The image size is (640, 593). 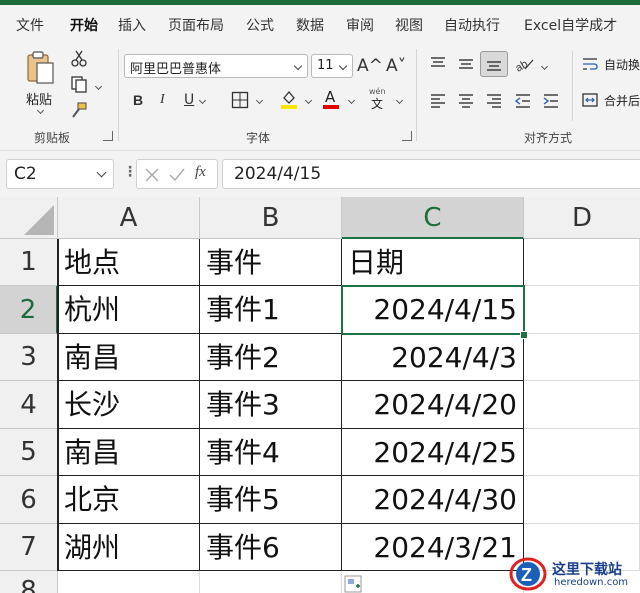 I want to click on tab-view: 视图, so click(x=409, y=25).